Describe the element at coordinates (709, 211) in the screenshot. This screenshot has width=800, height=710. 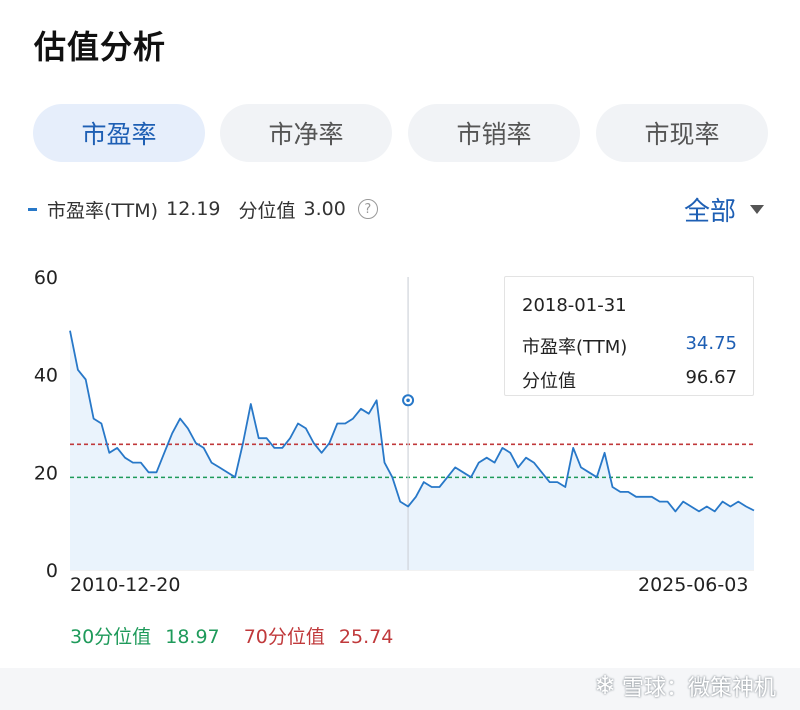
I see `range-dropdown-label: 全部` at that location.